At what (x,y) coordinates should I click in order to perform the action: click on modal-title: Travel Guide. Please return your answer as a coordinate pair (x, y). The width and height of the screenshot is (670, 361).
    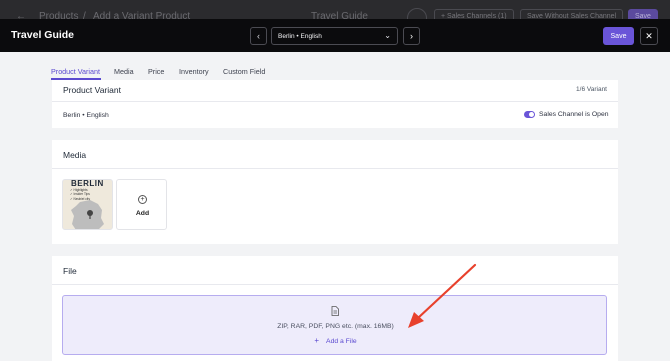
    Looking at the image, I should click on (43, 35).